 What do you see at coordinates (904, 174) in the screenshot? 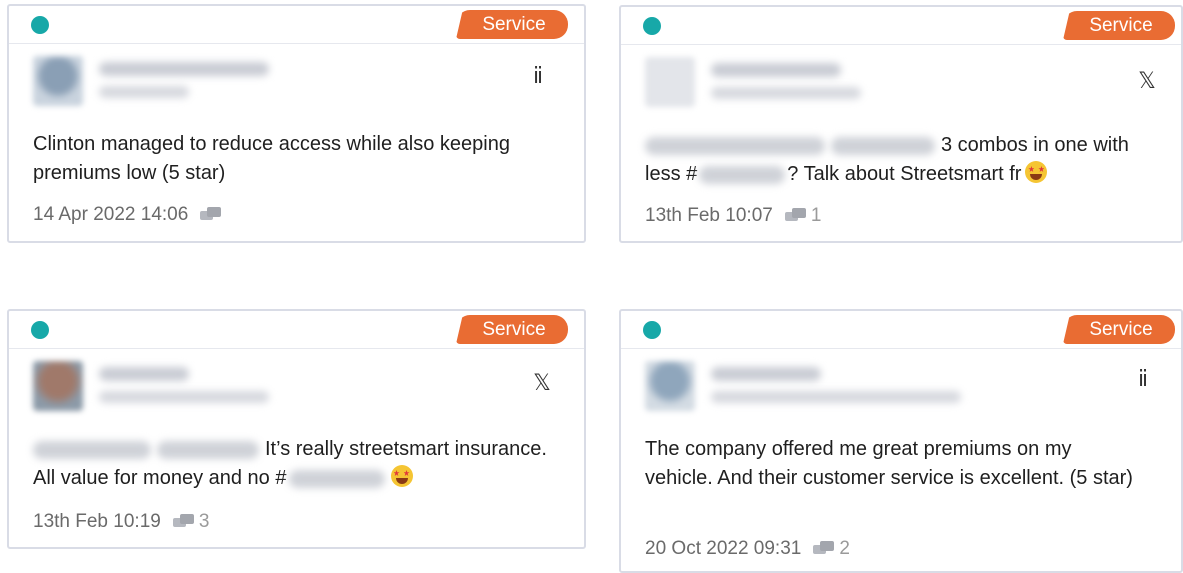
I see `post-text-part: ? Talk about Streetsmart fr` at bounding box center [904, 174].